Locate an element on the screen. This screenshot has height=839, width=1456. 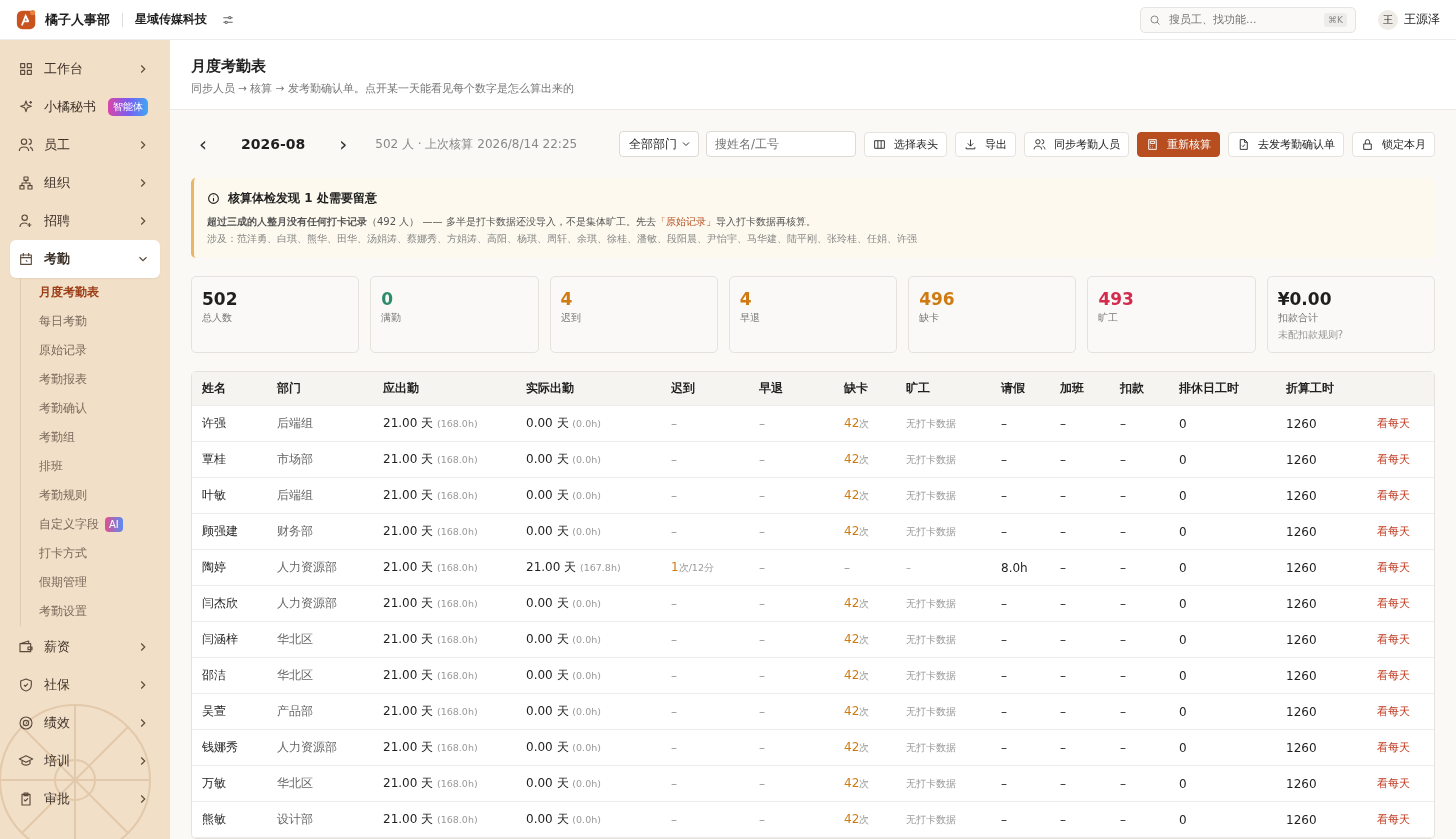
primary-button: 重新核算 is located at coordinates (1178, 144).